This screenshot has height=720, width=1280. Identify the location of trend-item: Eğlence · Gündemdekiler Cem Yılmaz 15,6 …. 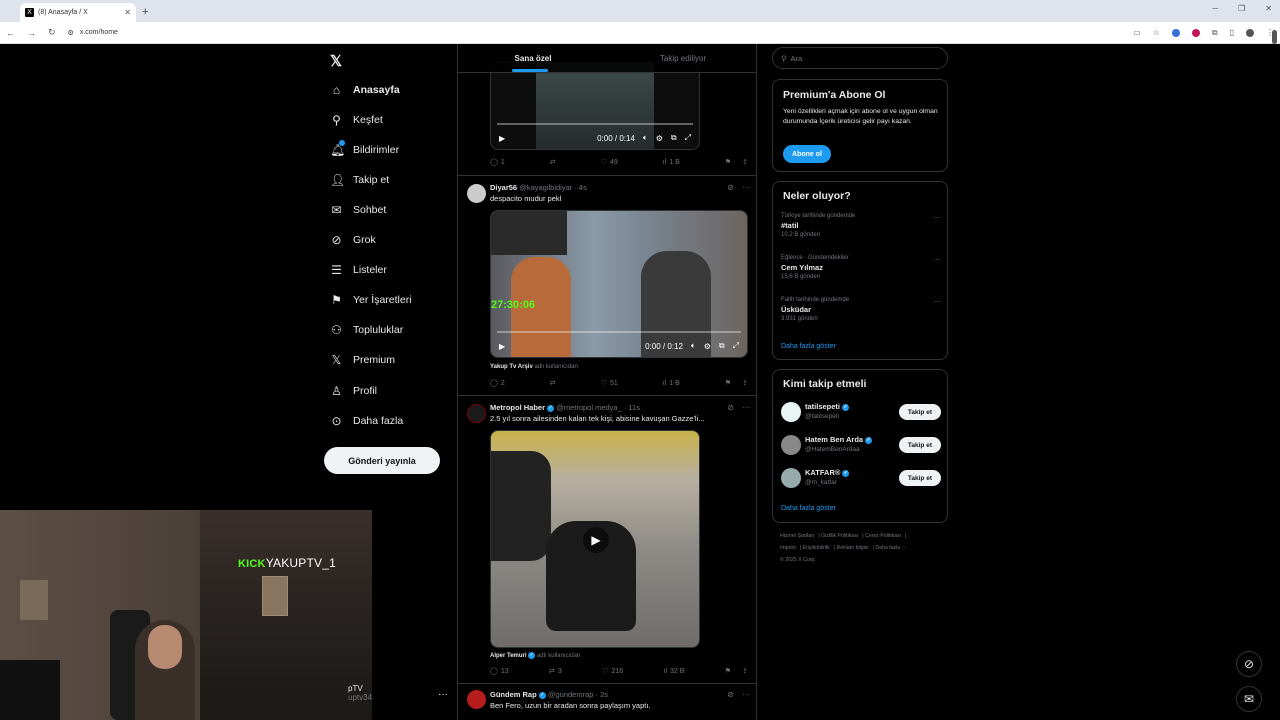
(861, 267).